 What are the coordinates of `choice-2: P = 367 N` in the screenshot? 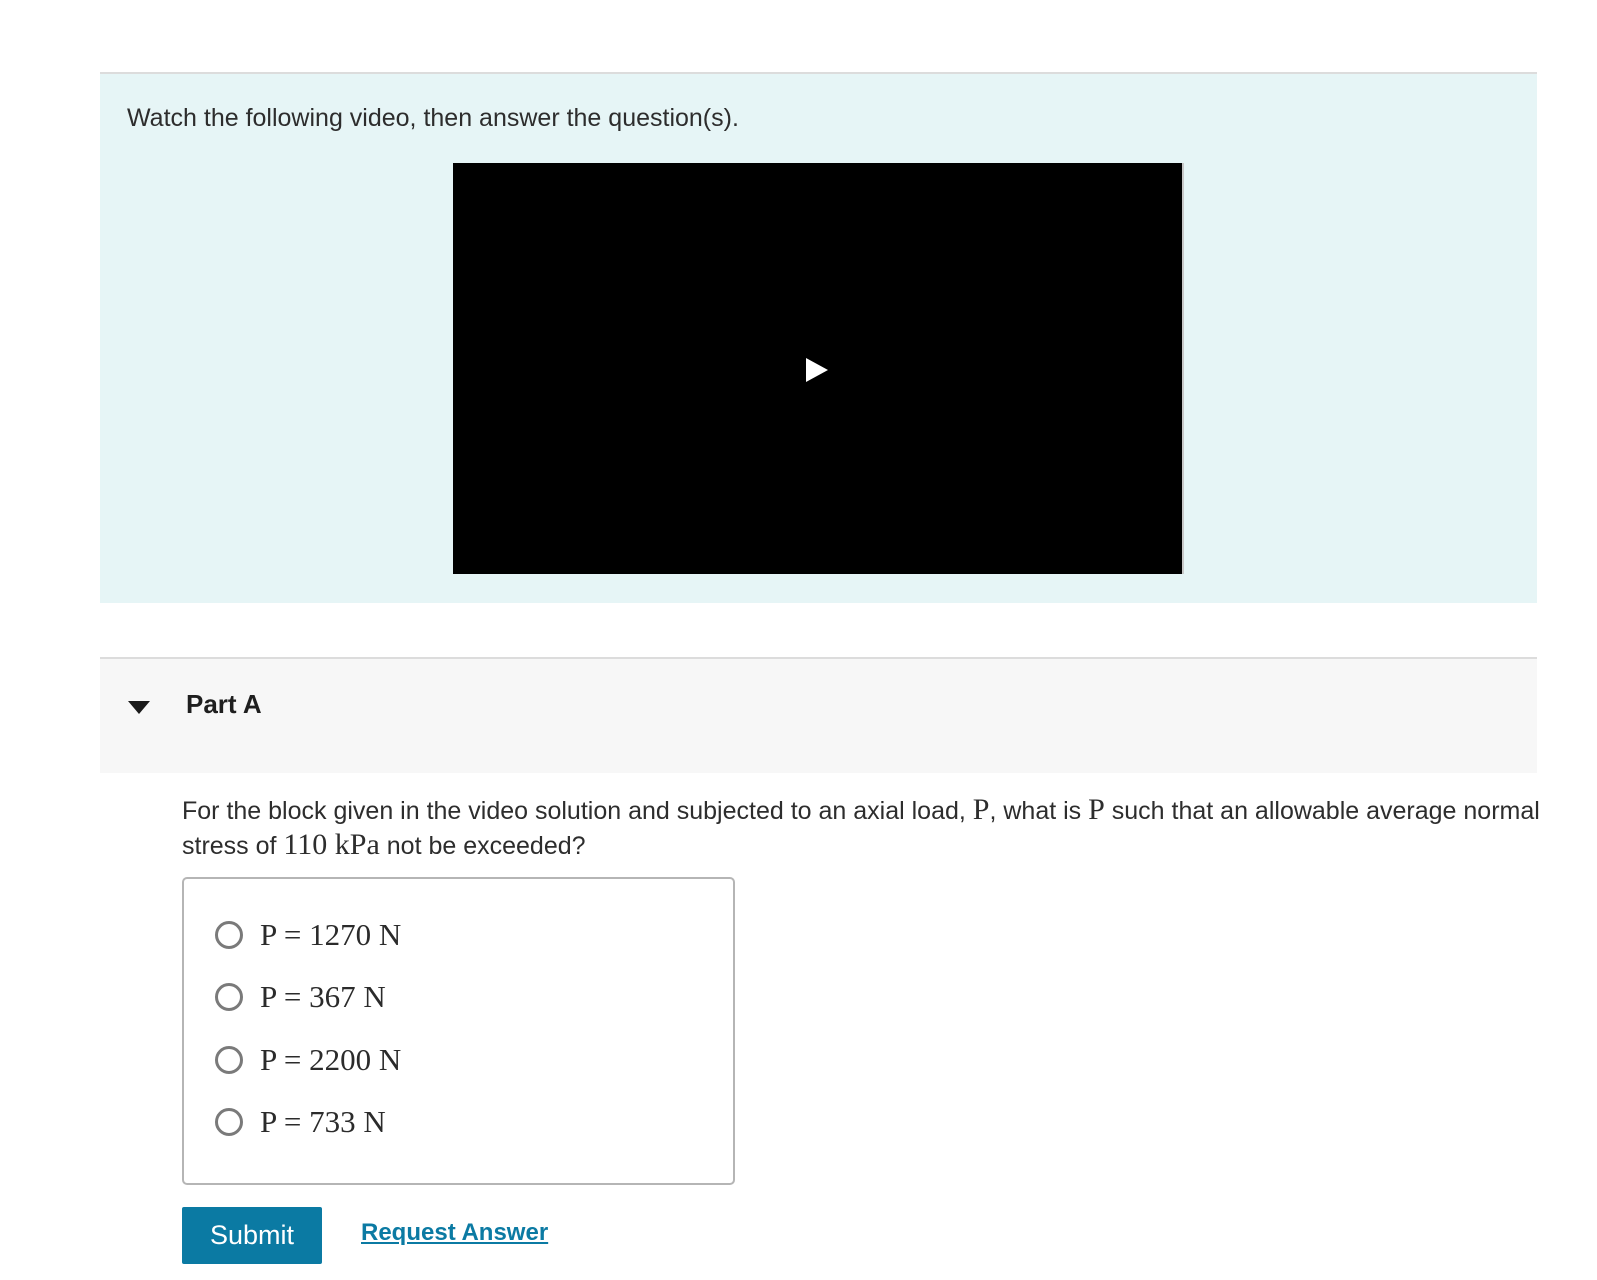 It's located at (300, 997).